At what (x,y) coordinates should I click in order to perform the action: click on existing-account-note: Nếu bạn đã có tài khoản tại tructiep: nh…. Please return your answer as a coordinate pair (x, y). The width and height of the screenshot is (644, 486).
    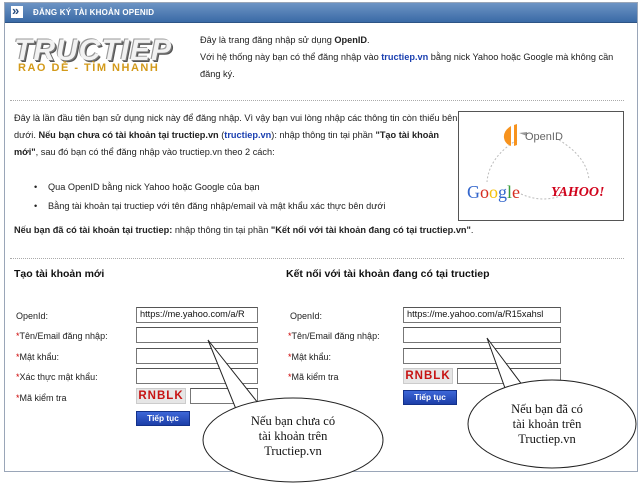
    Looking at the image, I should click on (314, 230).